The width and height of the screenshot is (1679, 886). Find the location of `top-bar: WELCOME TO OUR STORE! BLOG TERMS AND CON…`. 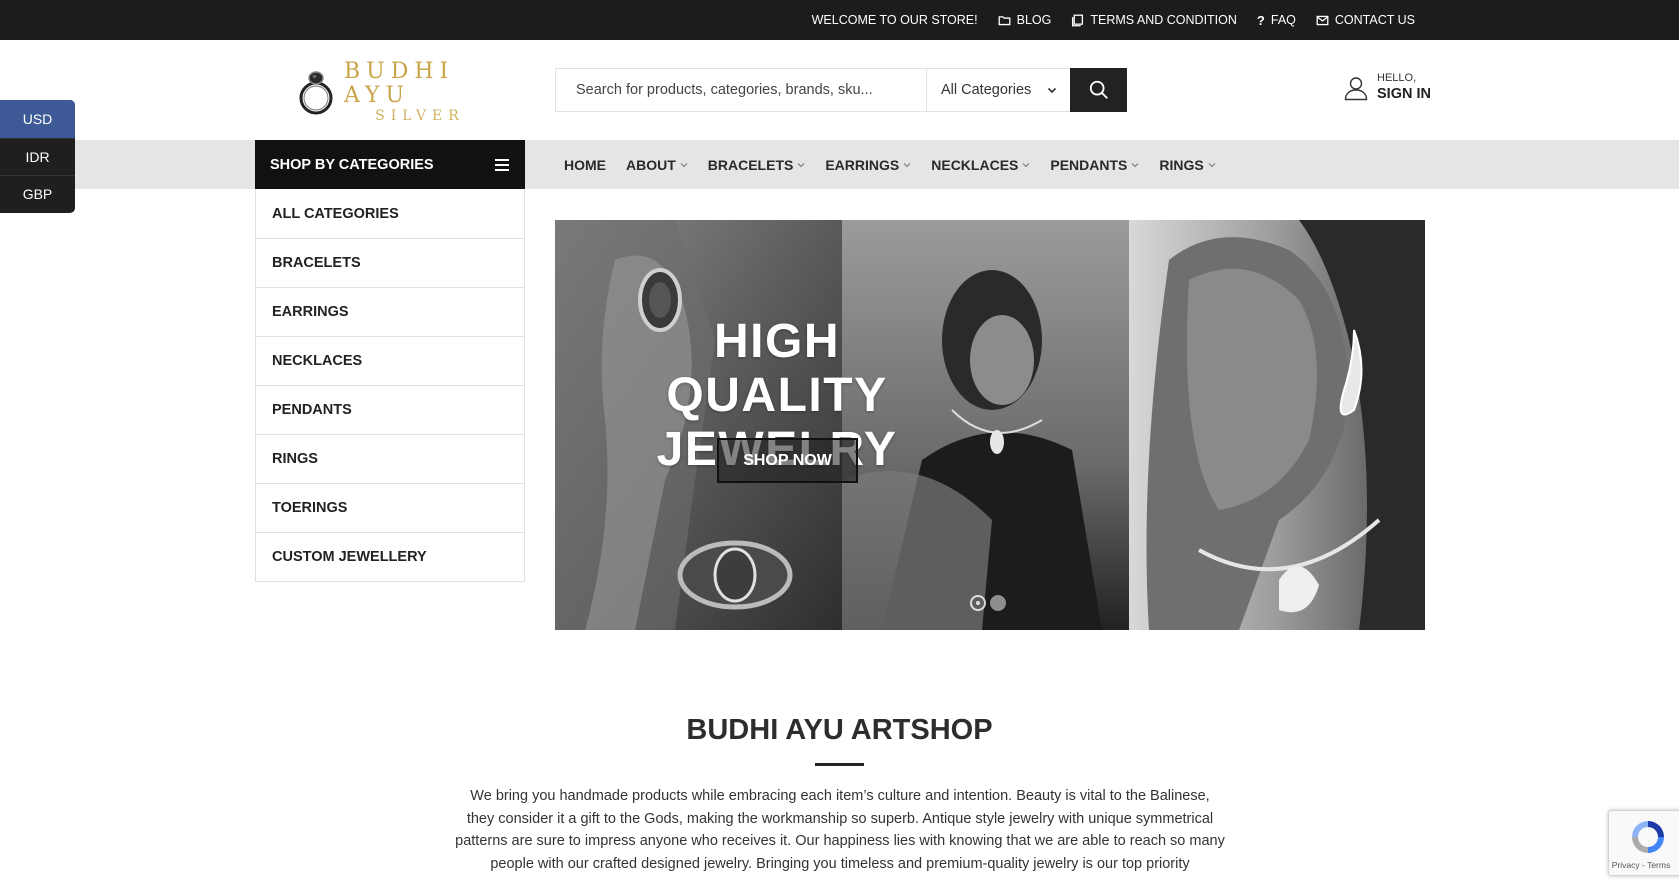

top-bar: WELCOME TO OUR STORE! BLOG TERMS AND CON… is located at coordinates (839, 20).